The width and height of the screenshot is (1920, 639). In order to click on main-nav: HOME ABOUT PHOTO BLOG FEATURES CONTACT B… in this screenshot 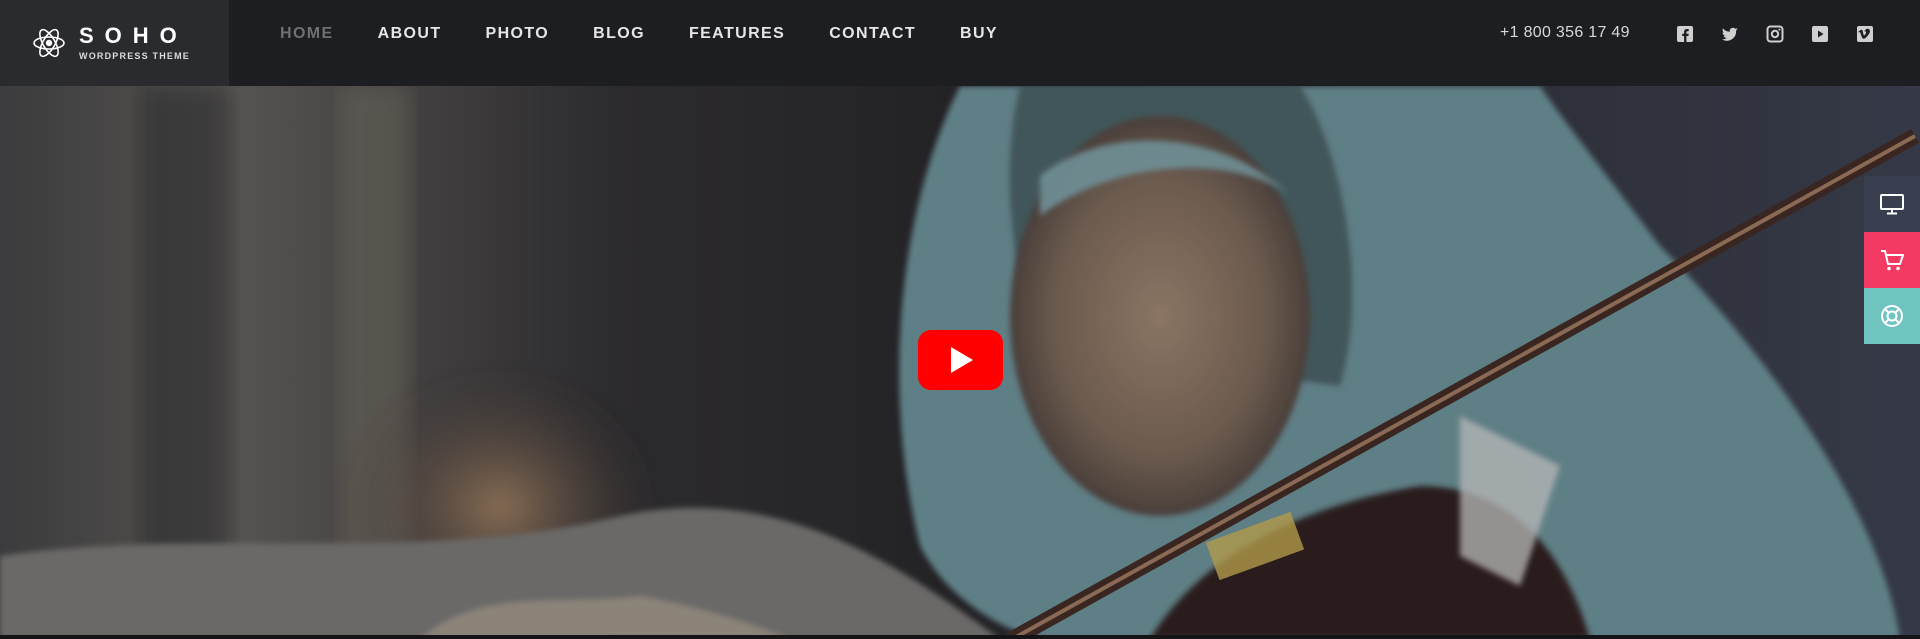, I will do `click(661, 34)`.